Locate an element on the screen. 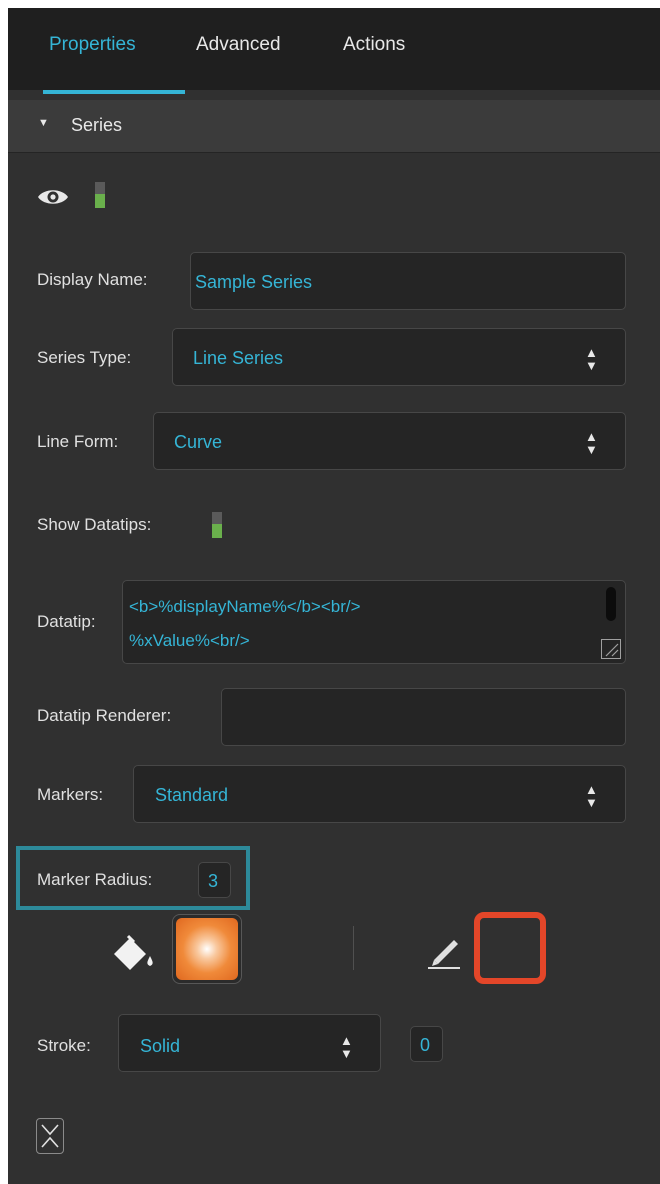 The width and height of the screenshot is (660, 1184). display-name-value: Sample Series is located at coordinates (254, 282).